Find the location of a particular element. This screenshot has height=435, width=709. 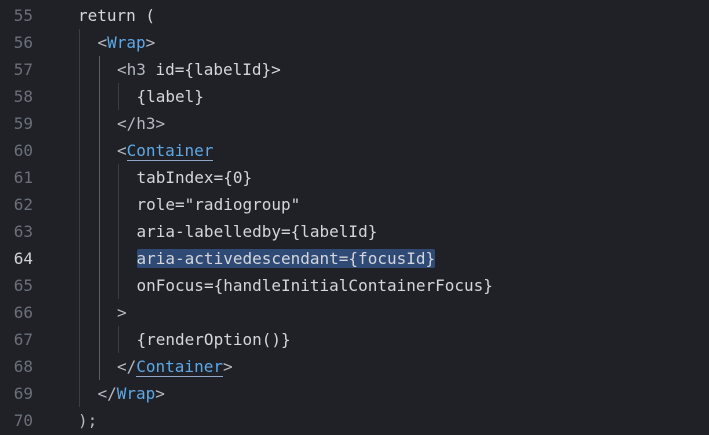

line-number: 65 is located at coordinates (23, 285).